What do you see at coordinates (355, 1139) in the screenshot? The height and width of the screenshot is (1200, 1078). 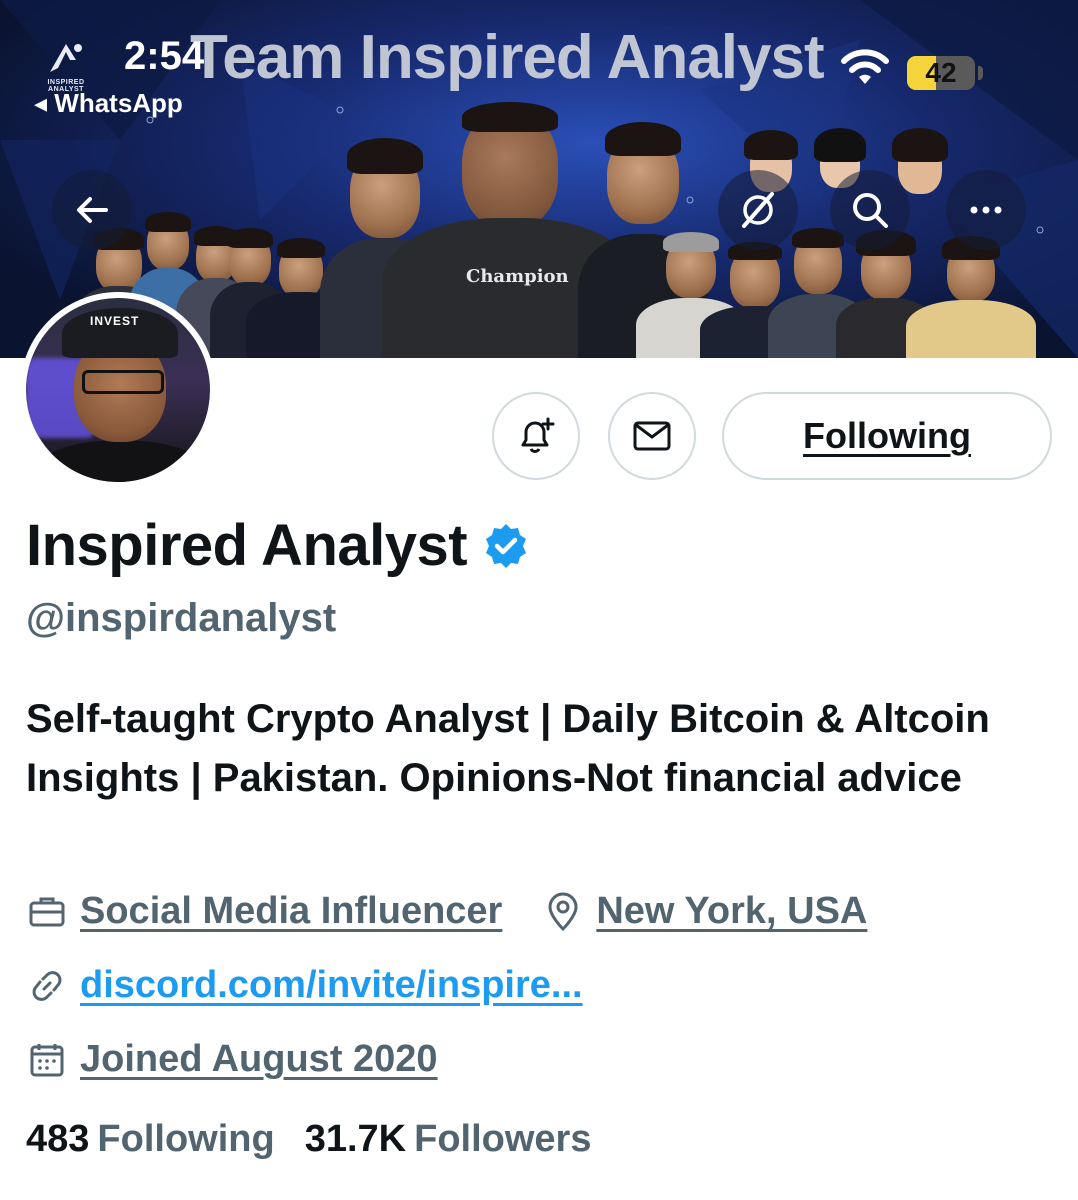 I see `followers-count: 31.7K` at bounding box center [355, 1139].